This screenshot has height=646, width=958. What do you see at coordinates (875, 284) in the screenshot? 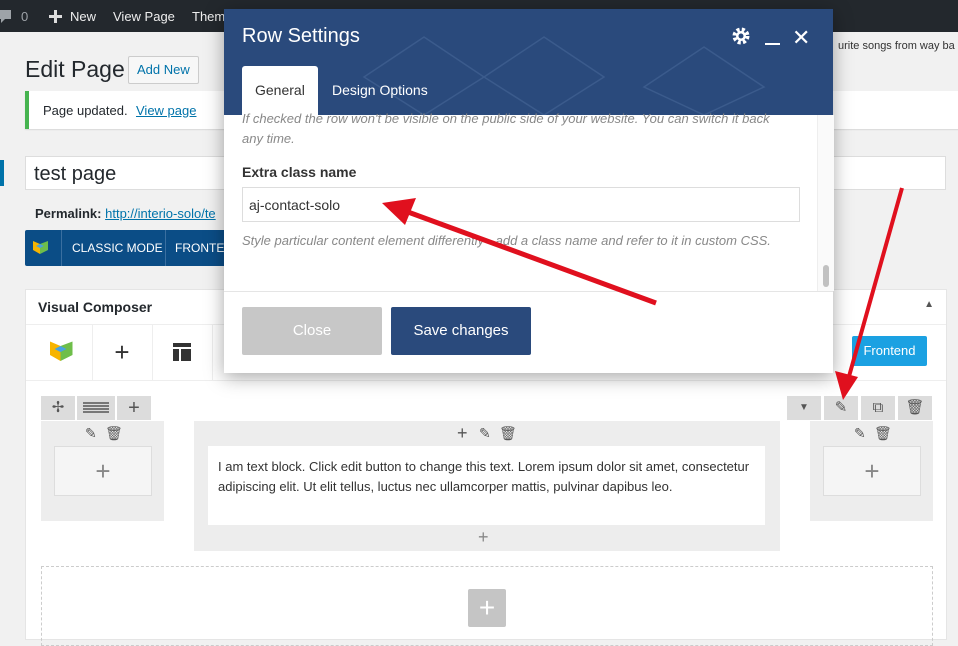
I see `arrow-to-row-edit` at bounding box center [875, 284].